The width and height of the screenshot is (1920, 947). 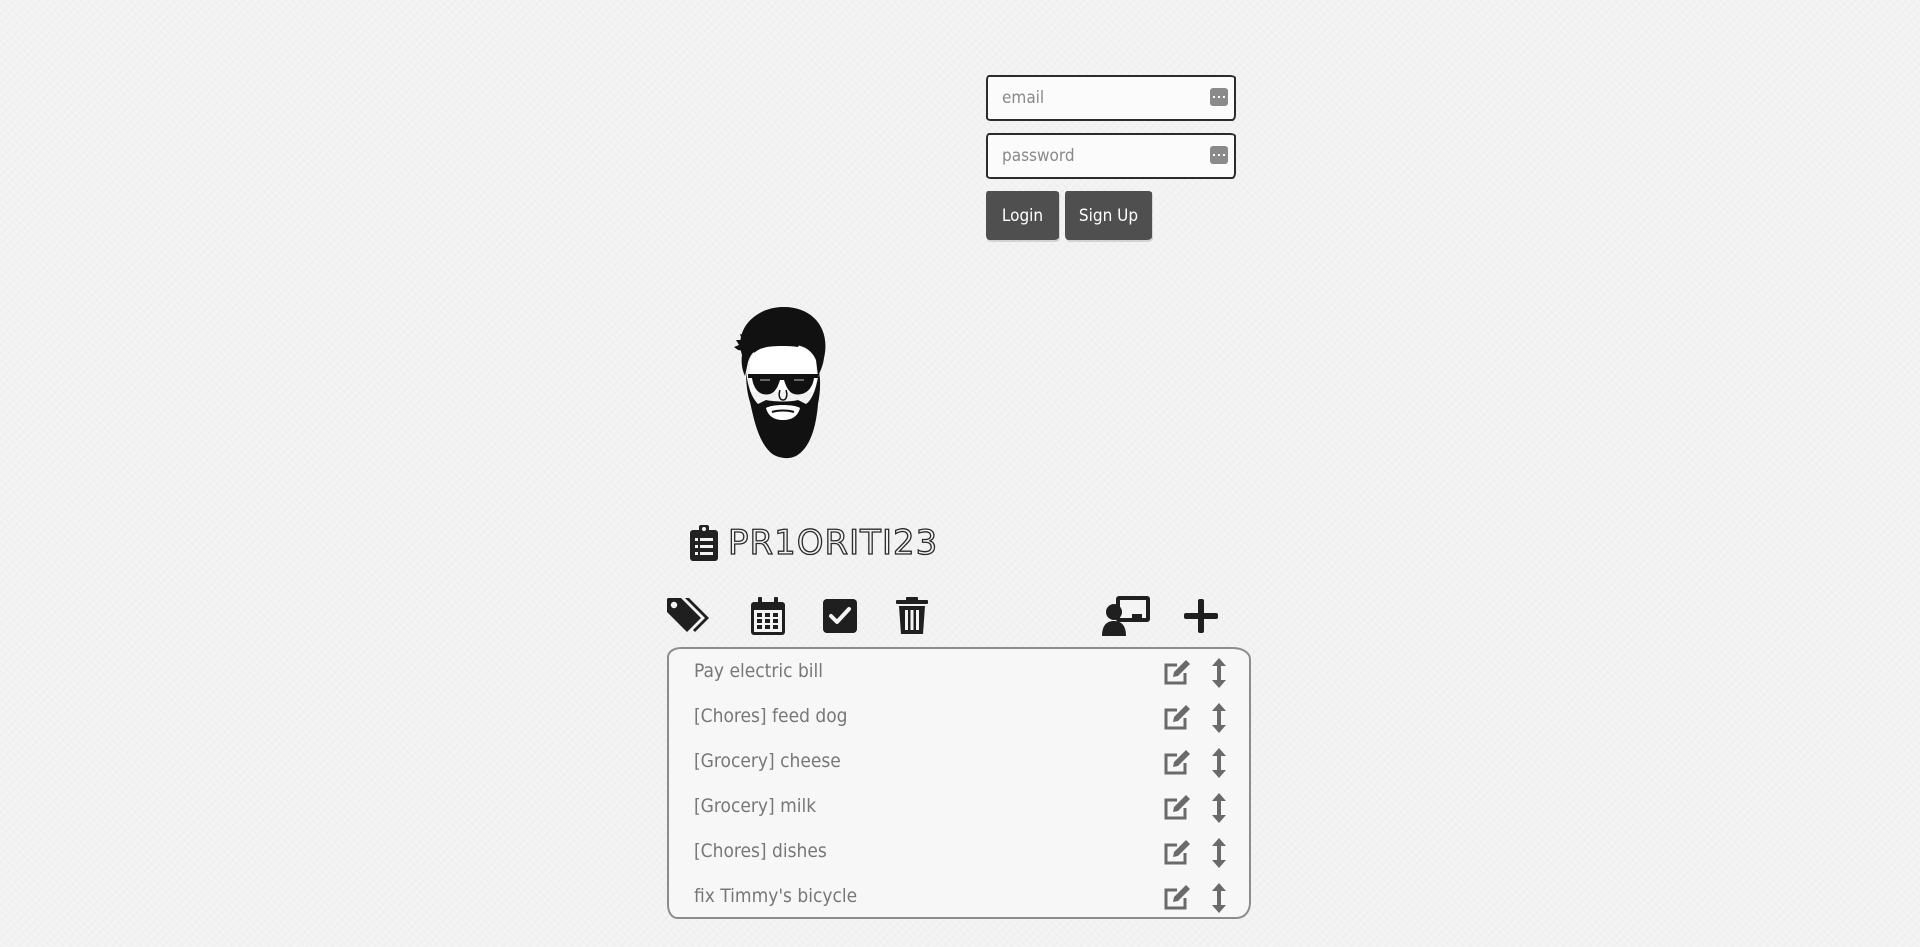 What do you see at coordinates (959, 720) in the screenshot?
I see `task-row: [Chores] feed dog` at bounding box center [959, 720].